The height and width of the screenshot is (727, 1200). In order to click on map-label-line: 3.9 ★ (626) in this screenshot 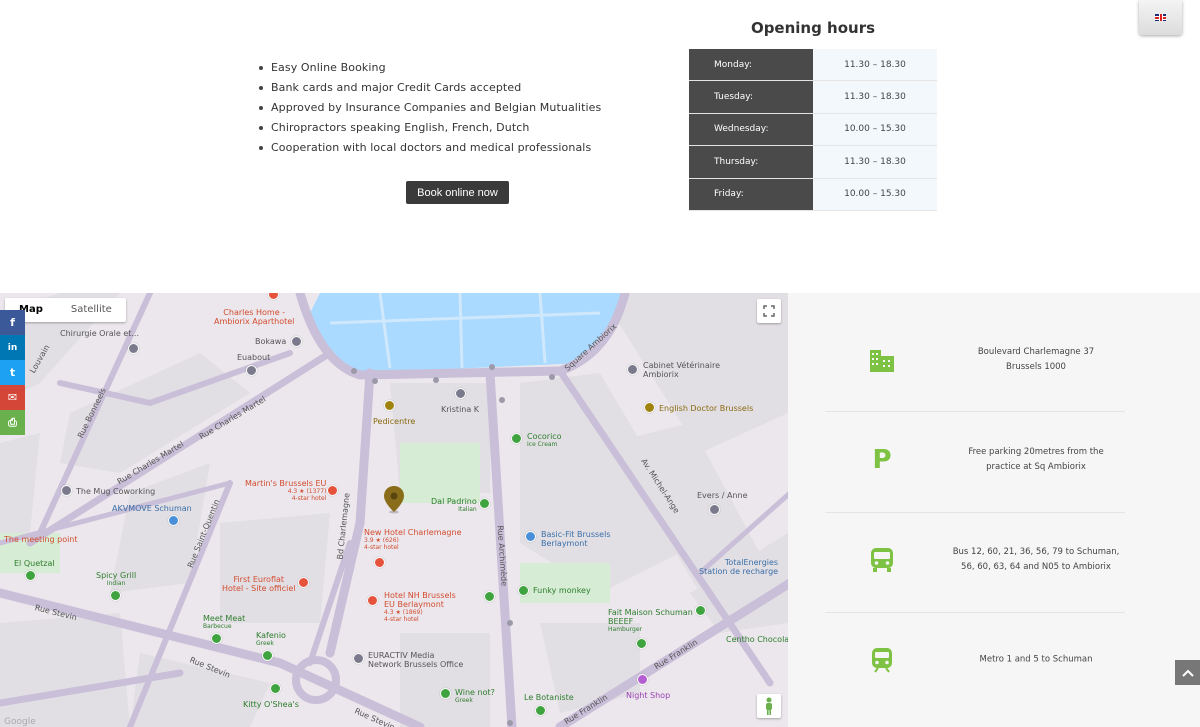, I will do `click(381, 540)`.